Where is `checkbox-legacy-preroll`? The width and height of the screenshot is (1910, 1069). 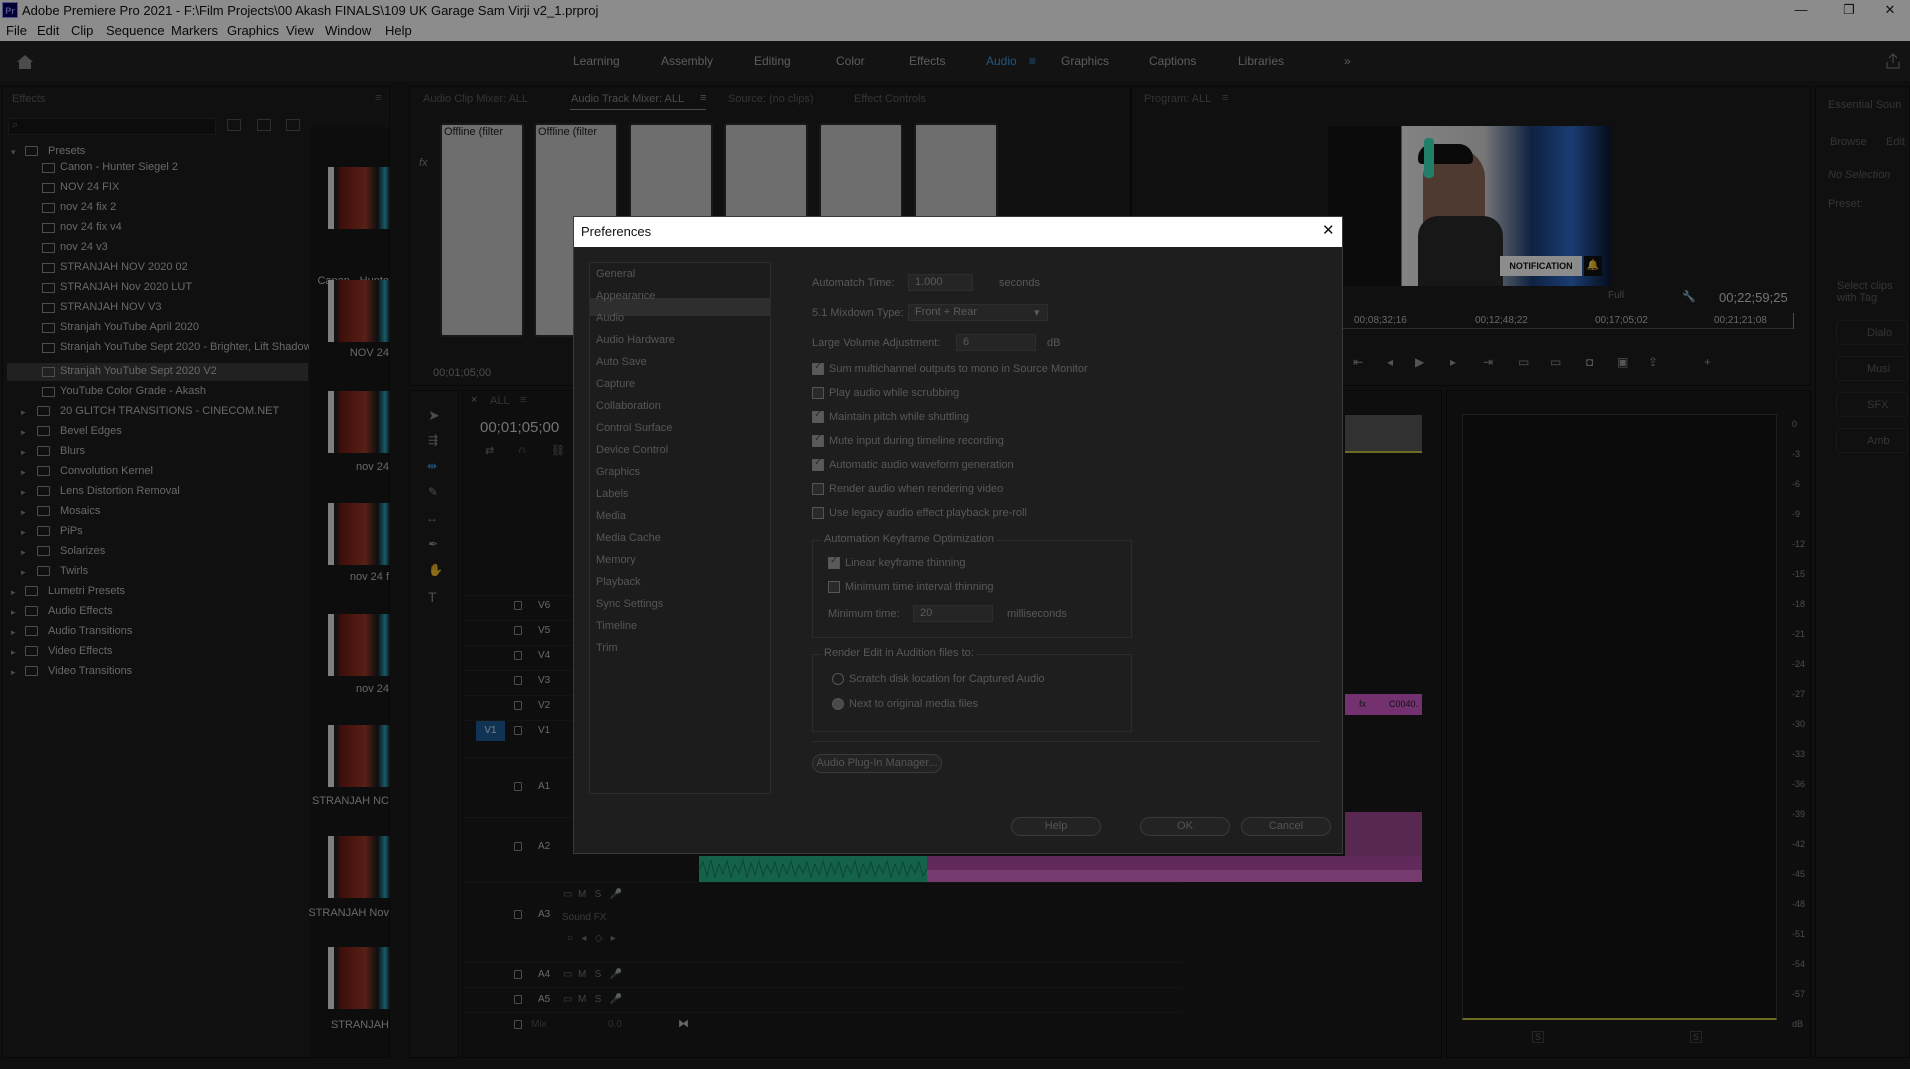 checkbox-legacy-preroll is located at coordinates (818, 513).